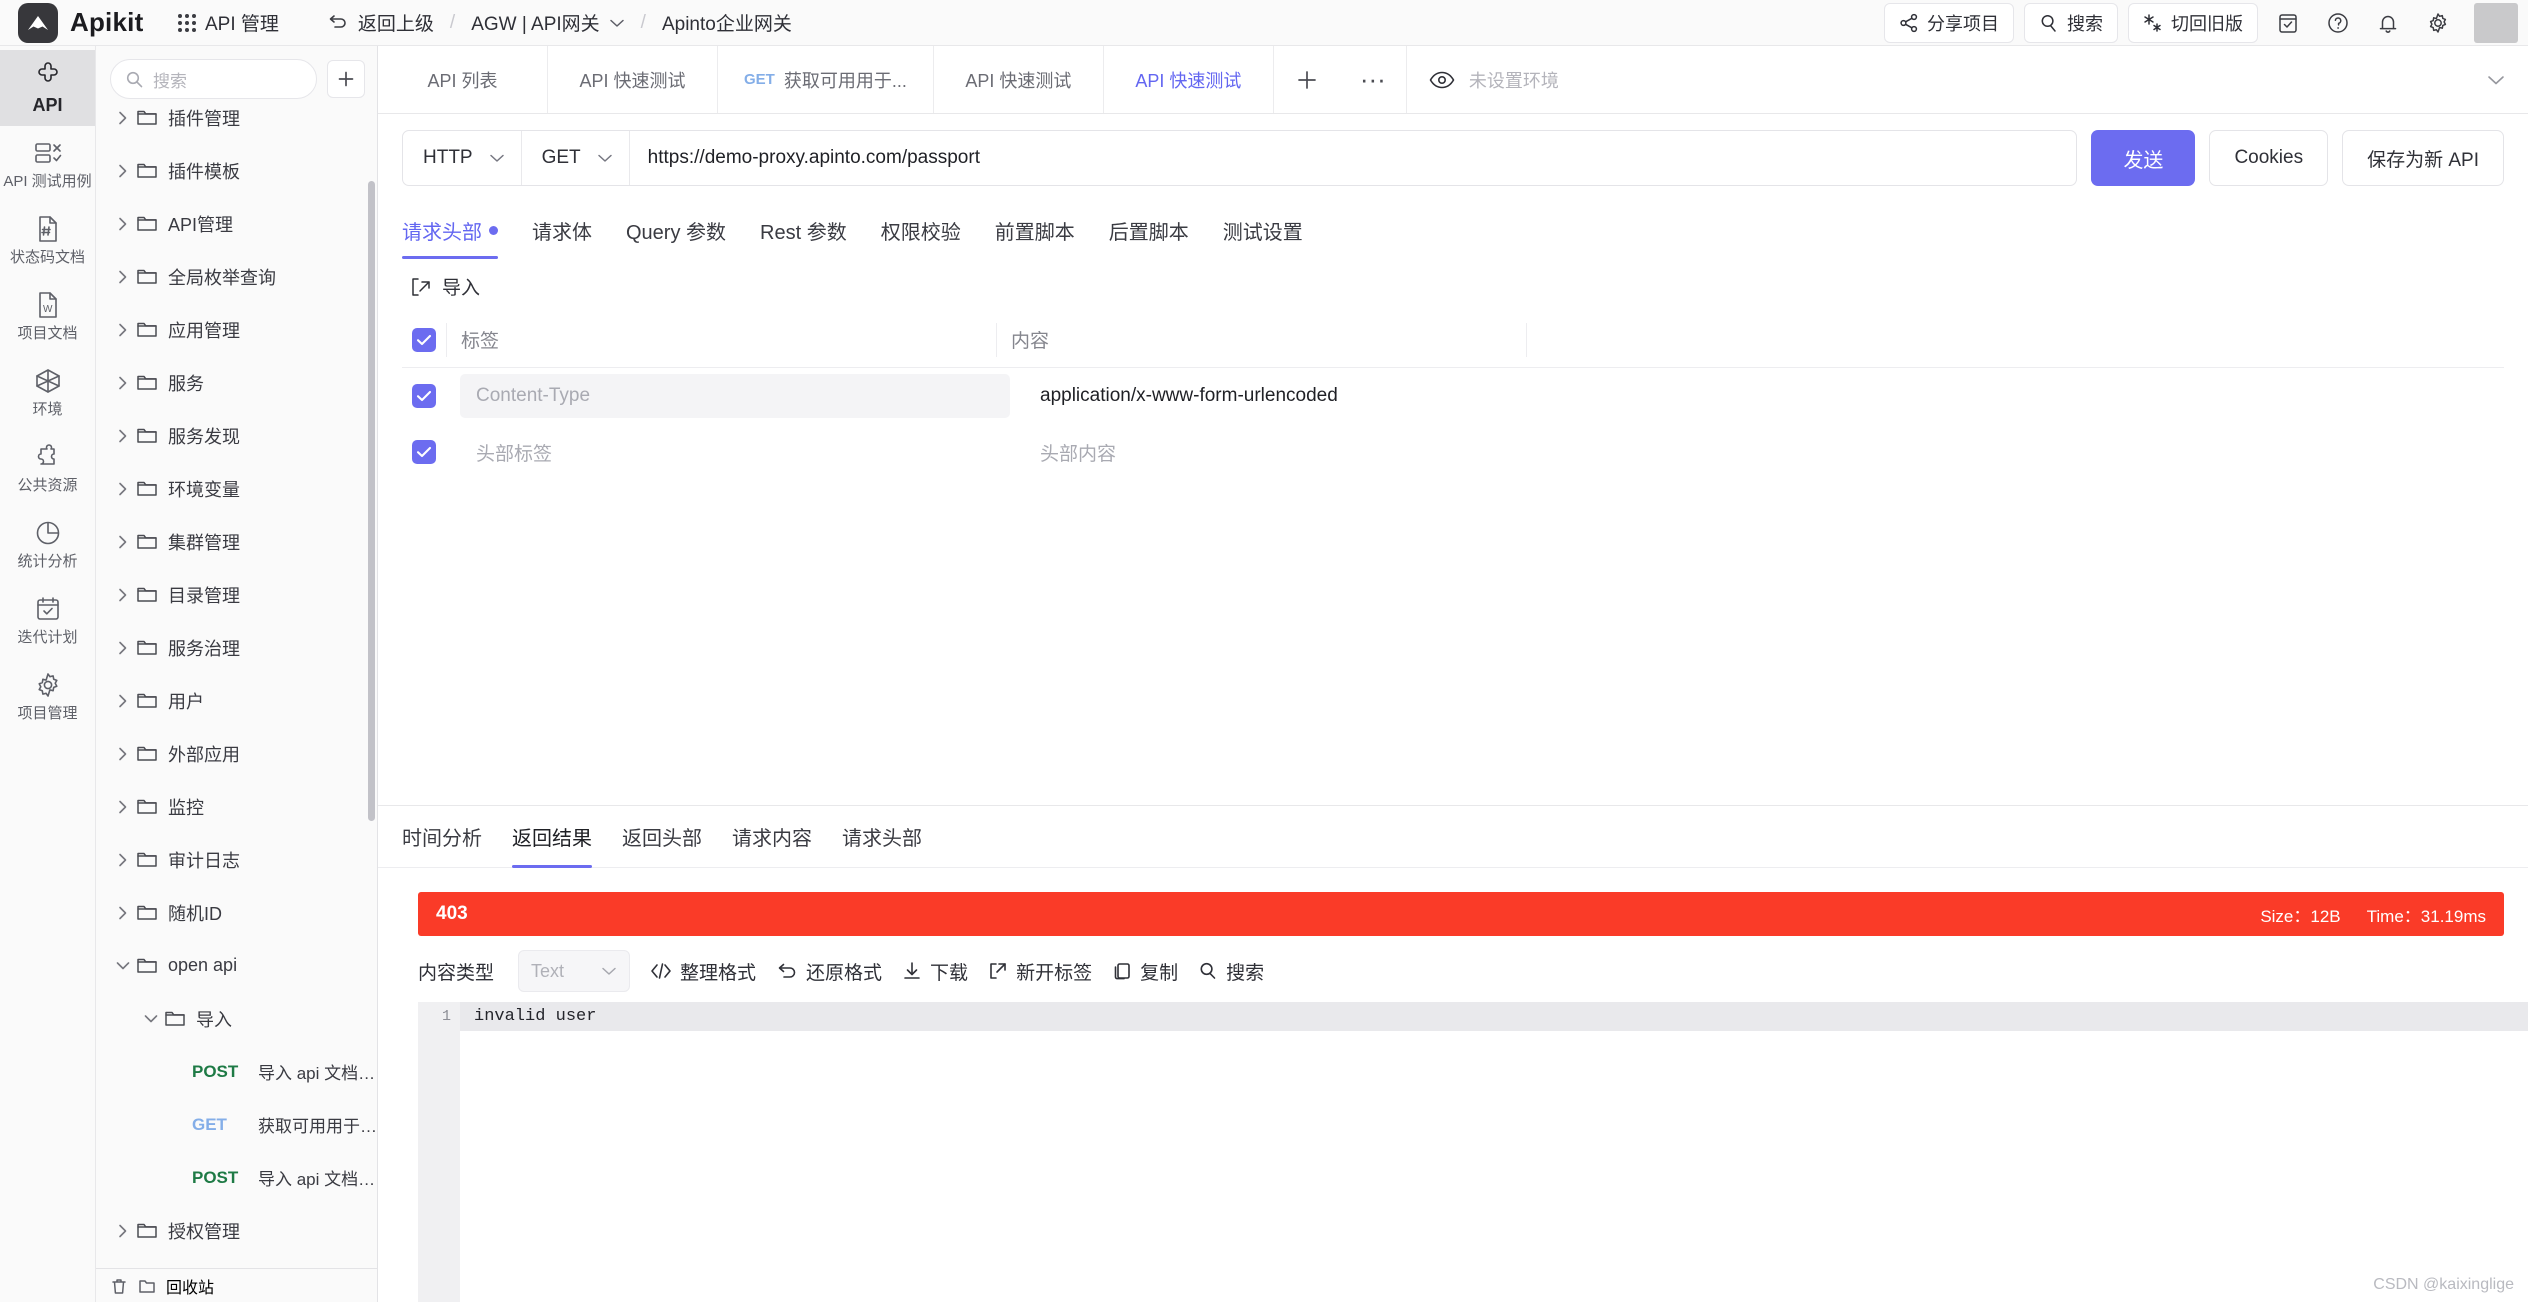 The width and height of the screenshot is (2528, 1302). I want to click on sidebar-item-test-cases: API 测试用例, so click(47, 164).